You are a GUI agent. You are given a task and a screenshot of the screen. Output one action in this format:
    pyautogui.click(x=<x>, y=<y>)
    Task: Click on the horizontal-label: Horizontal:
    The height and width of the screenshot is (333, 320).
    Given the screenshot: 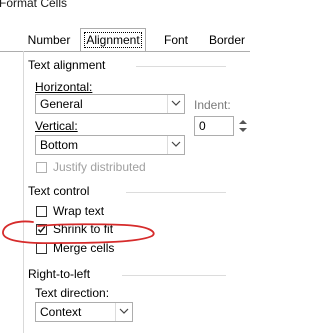 What is the action you would take?
    pyautogui.click(x=63, y=87)
    